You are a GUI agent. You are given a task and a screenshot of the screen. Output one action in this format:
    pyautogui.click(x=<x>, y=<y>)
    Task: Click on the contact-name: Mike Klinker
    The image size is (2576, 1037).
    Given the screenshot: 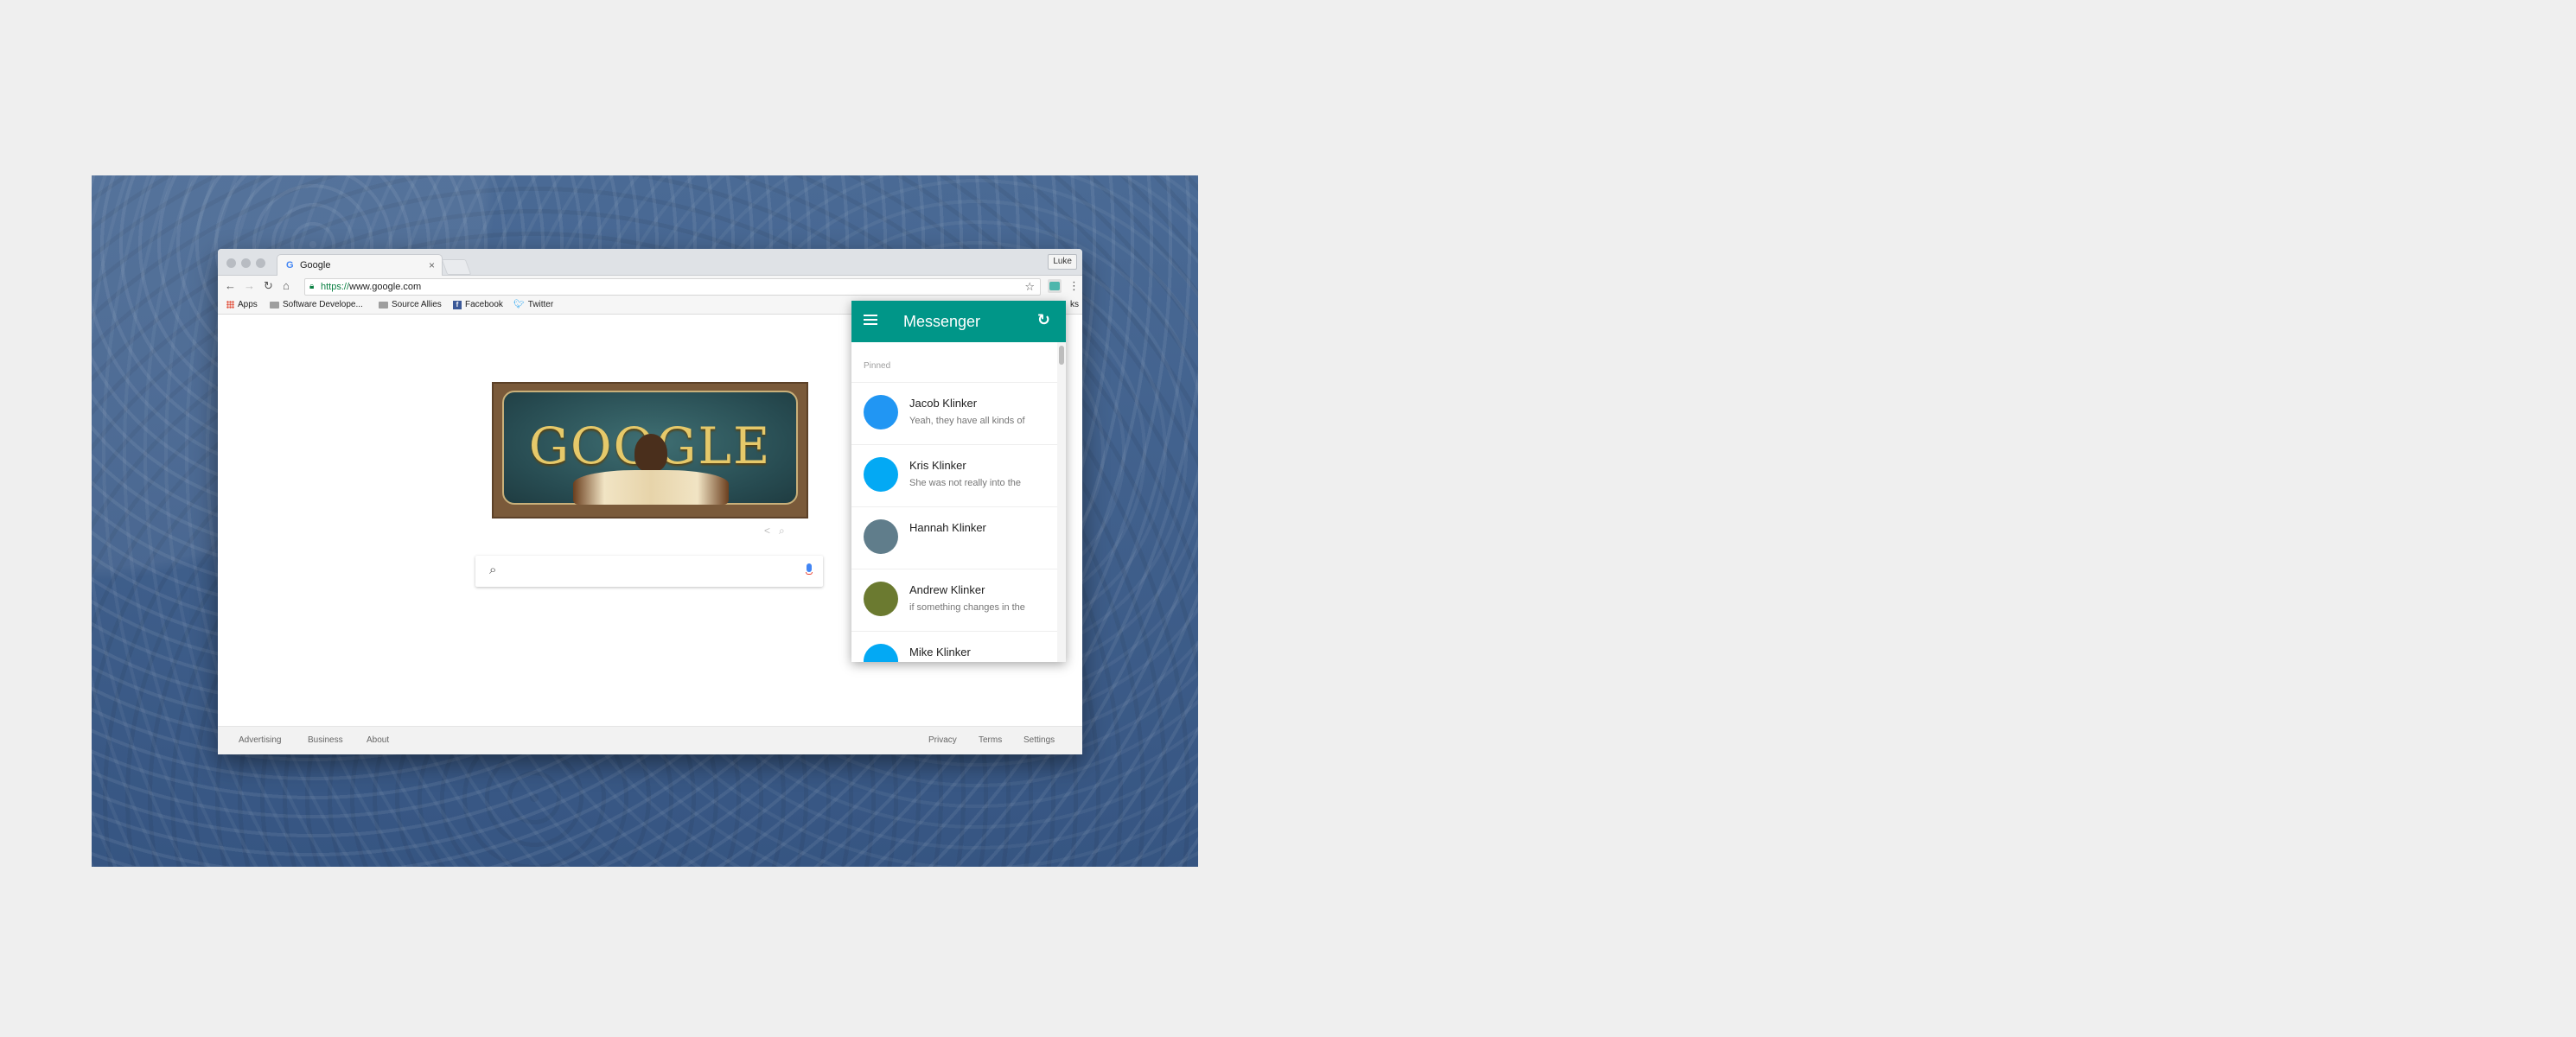 What is the action you would take?
    pyautogui.click(x=940, y=652)
    